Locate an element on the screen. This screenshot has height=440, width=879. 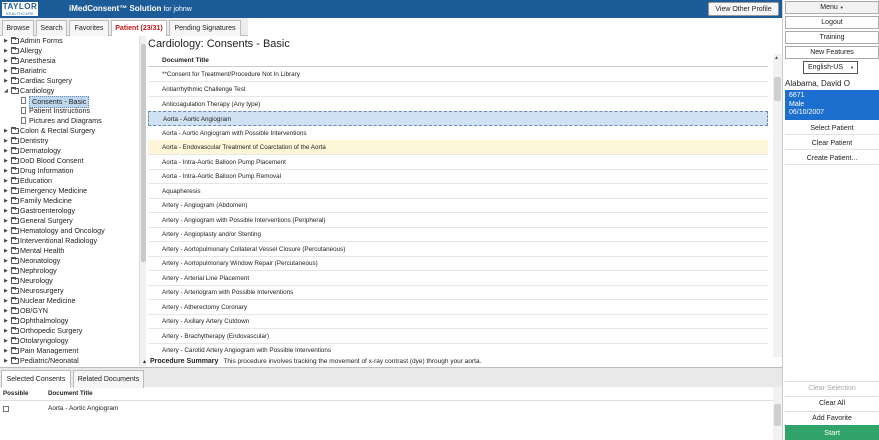
tab-favorites: Favorites is located at coordinates (89, 28).